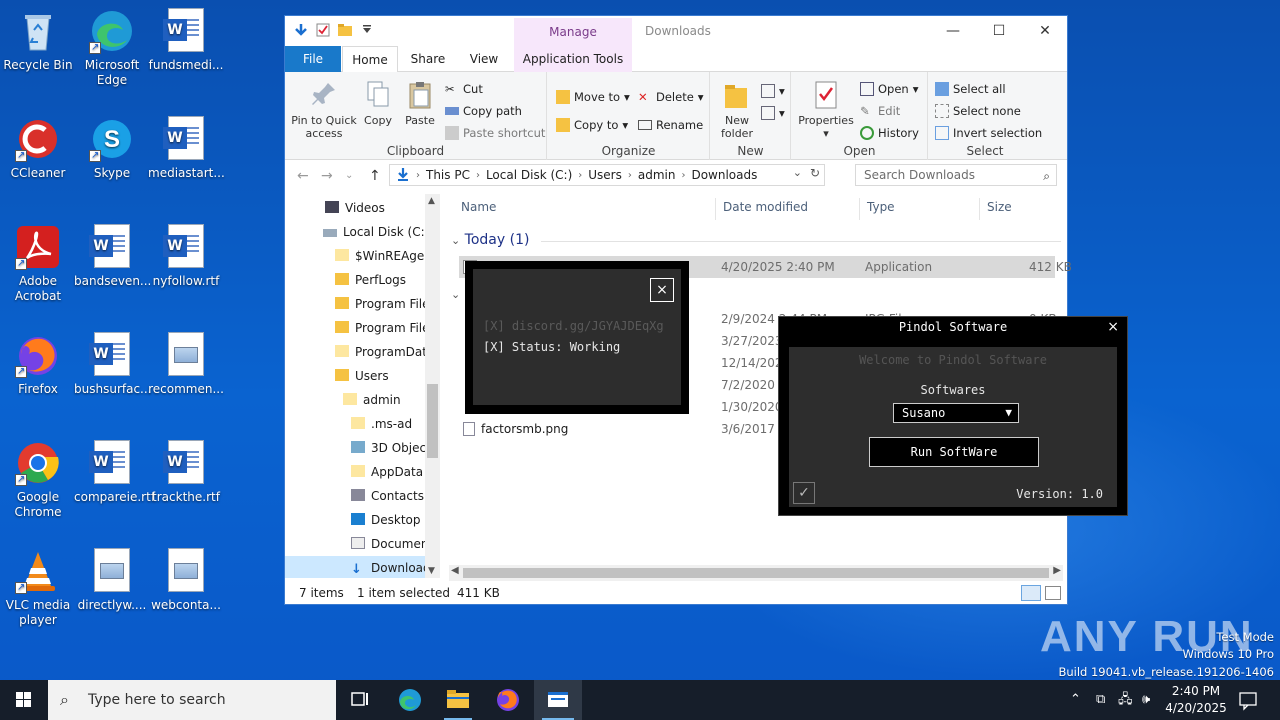 The height and width of the screenshot is (720, 1280). What do you see at coordinates (999, 31) in the screenshot?
I see `maximize-button: ☐` at bounding box center [999, 31].